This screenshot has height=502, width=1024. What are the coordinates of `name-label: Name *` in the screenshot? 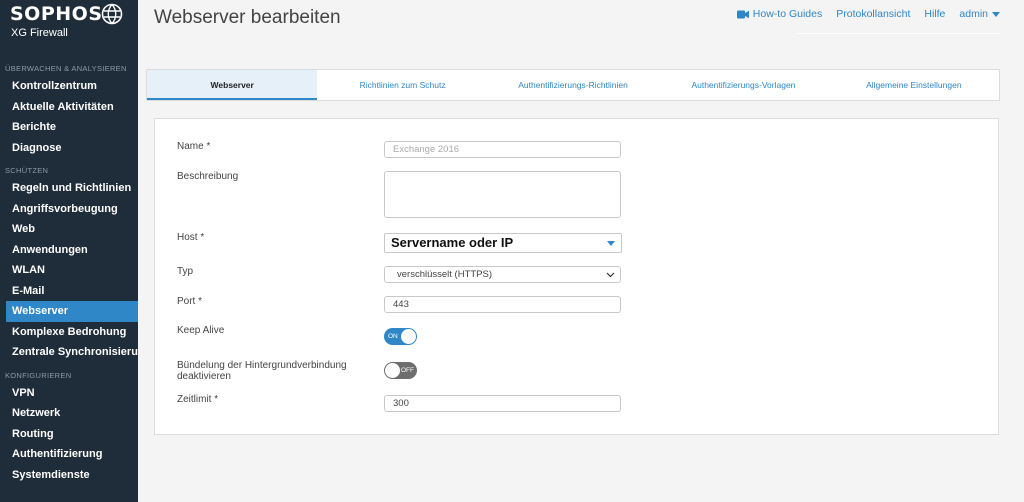 It's located at (194, 146).